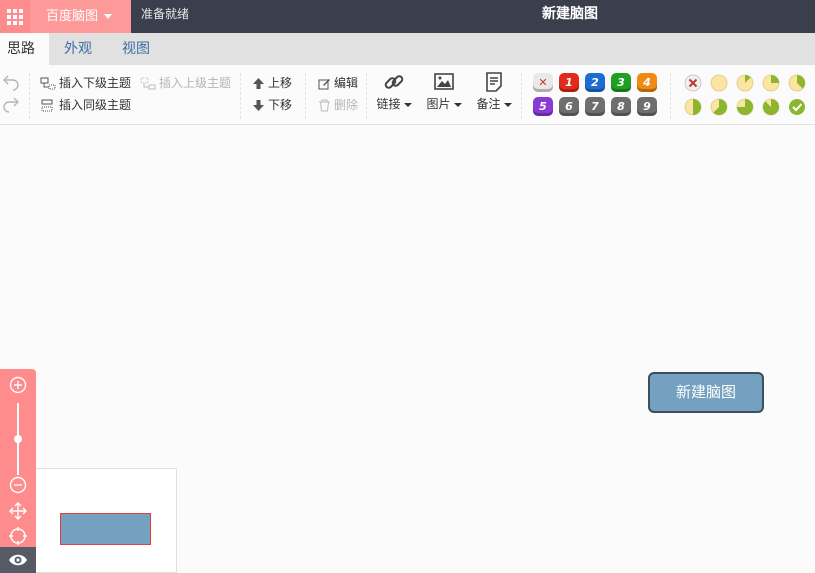 Image resolution: width=815 pixels, height=573 pixels. Describe the element at coordinates (771, 107) in the screenshot. I see `progress-7-button` at that location.